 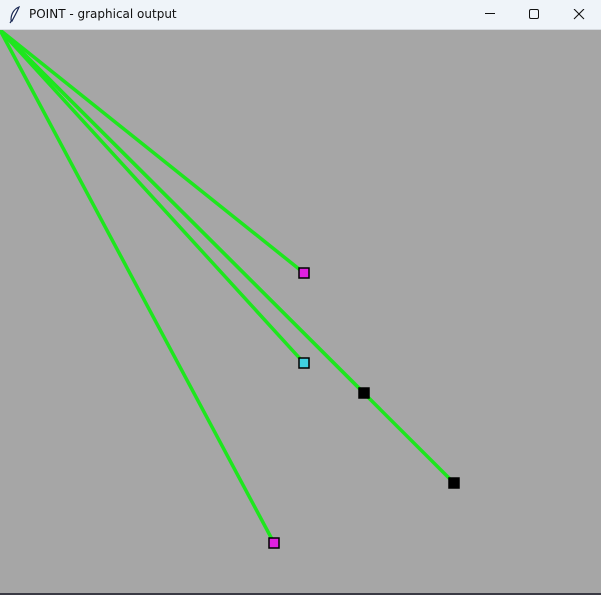 I want to click on minimize-icon, so click(x=490, y=13).